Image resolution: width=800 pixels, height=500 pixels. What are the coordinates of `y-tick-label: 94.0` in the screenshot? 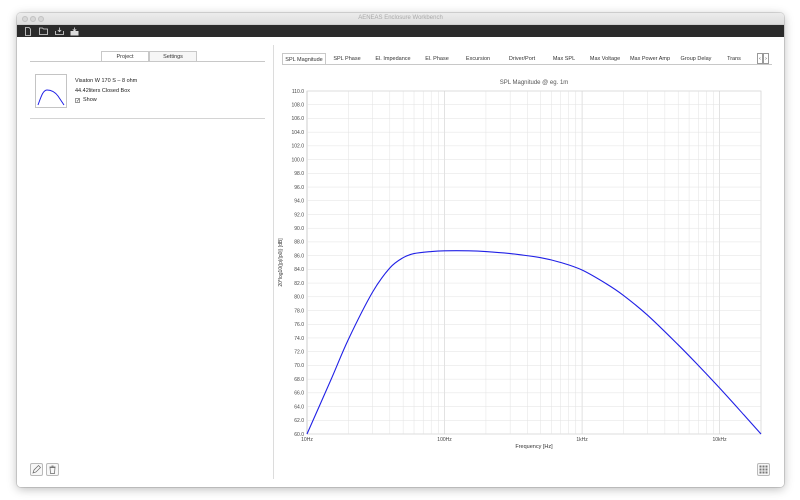 It's located at (299, 202).